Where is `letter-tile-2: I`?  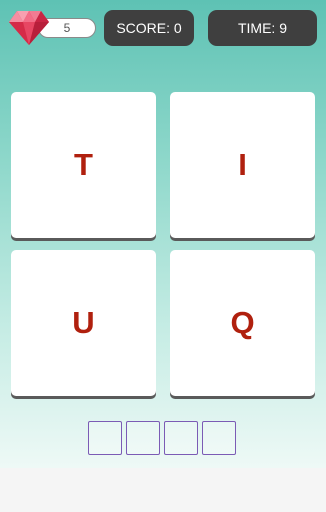 letter-tile-2: I is located at coordinates (242, 165).